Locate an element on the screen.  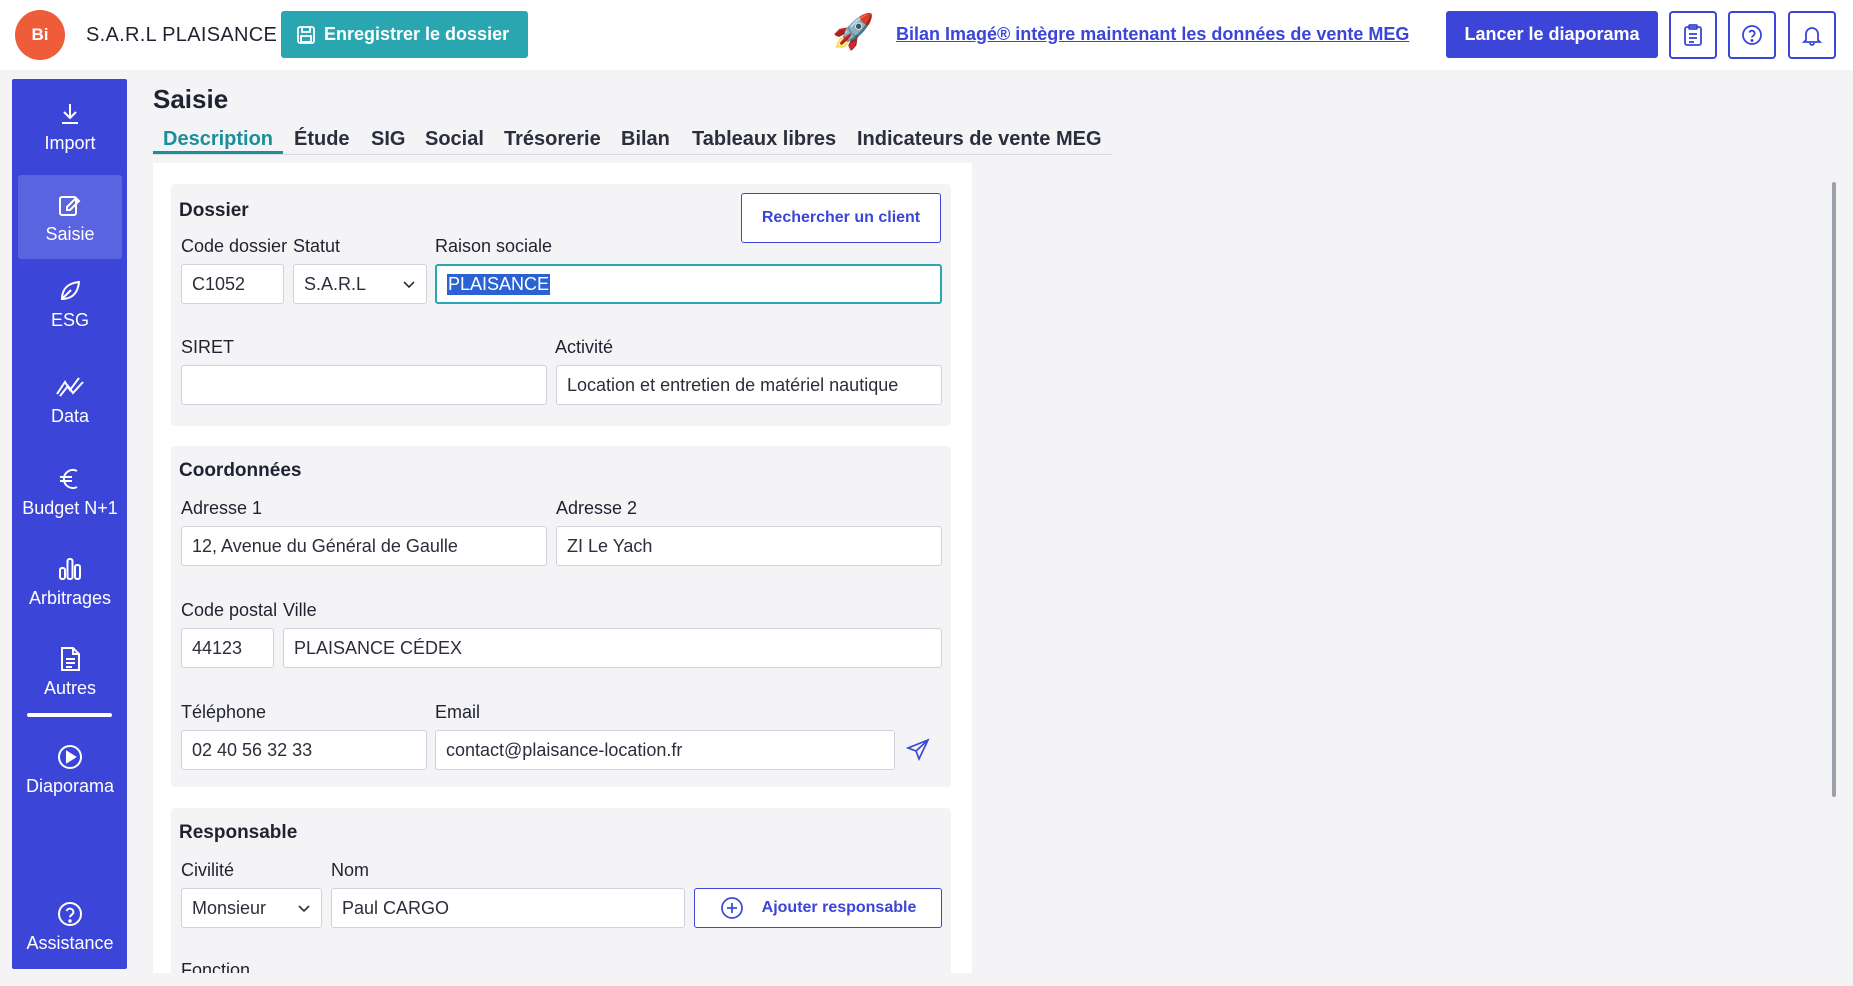
tab-tresorerie: Trésorerie is located at coordinates (552, 139).